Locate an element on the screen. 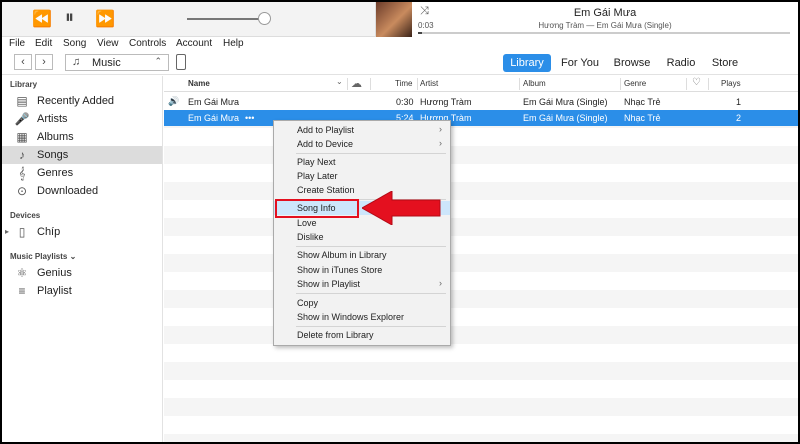 This screenshot has height=444, width=800. menu-help: Help is located at coordinates (233, 43).